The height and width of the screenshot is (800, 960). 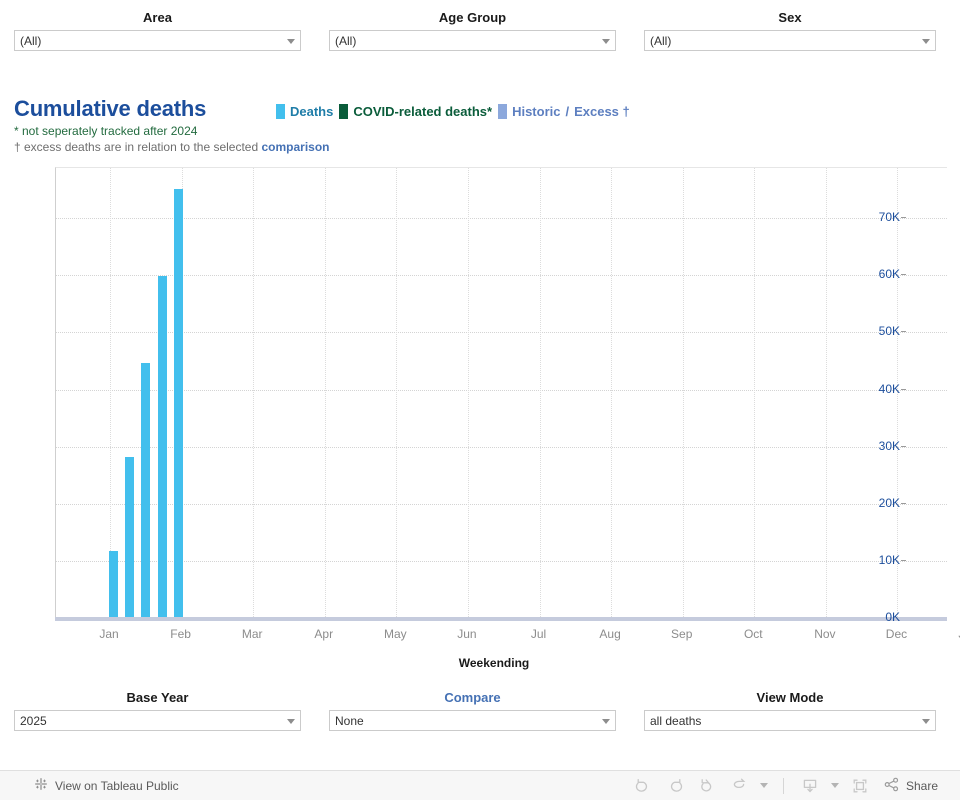 I want to click on download-button, so click(x=810, y=786).